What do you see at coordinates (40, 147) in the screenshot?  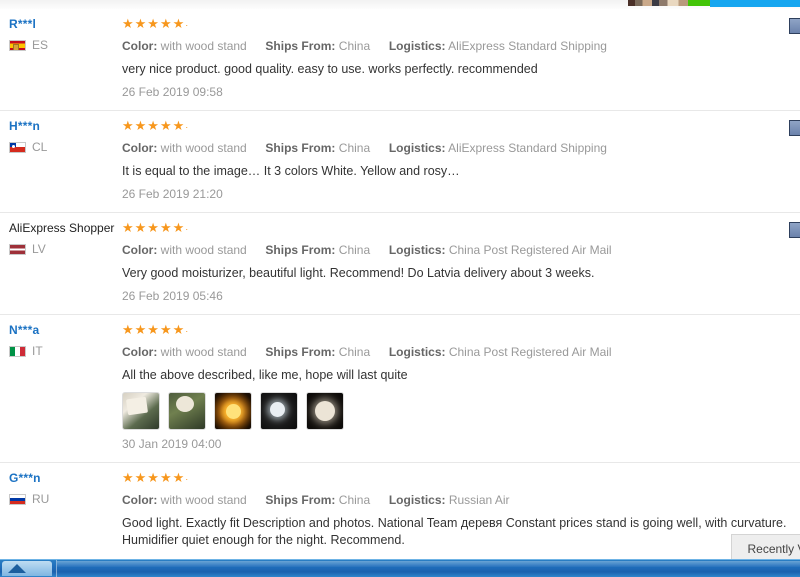 I see `country-code: CL` at bounding box center [40, 147].